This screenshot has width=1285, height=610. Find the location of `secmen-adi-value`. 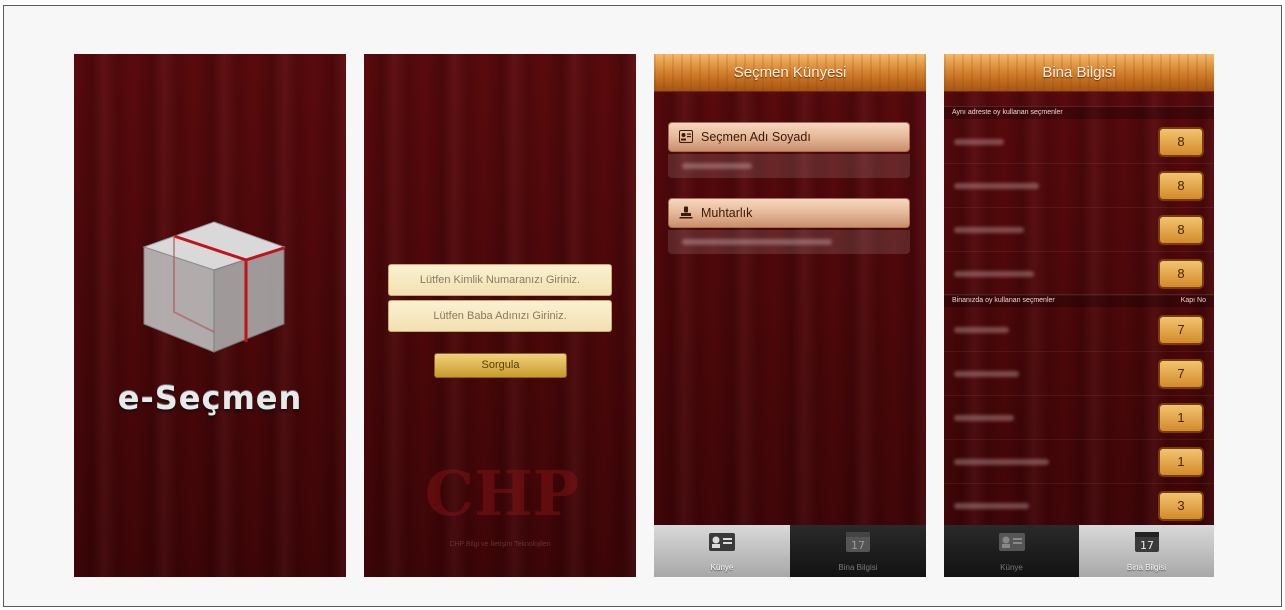

secmen-adi-value is located at coordinates (789, 166).